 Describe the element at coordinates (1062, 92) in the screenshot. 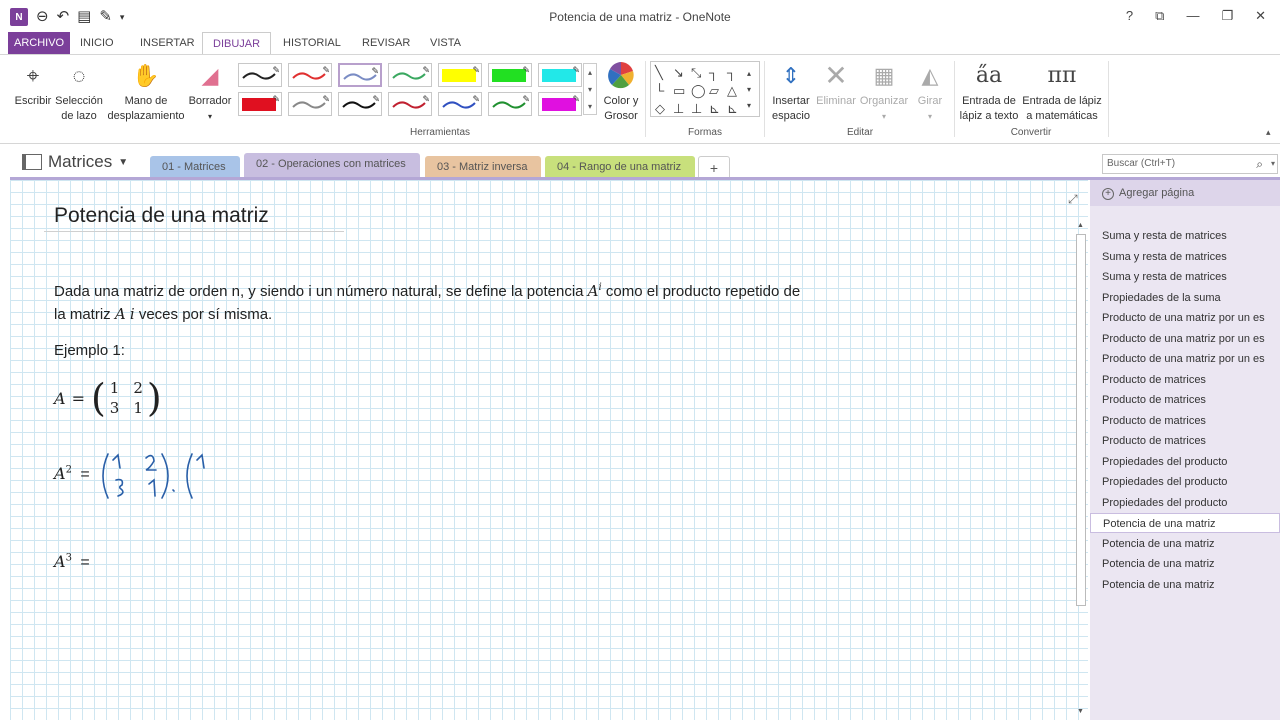

I see `ink-to-math-button: ππ Entrada de lápiz a matemáticas` at that location.